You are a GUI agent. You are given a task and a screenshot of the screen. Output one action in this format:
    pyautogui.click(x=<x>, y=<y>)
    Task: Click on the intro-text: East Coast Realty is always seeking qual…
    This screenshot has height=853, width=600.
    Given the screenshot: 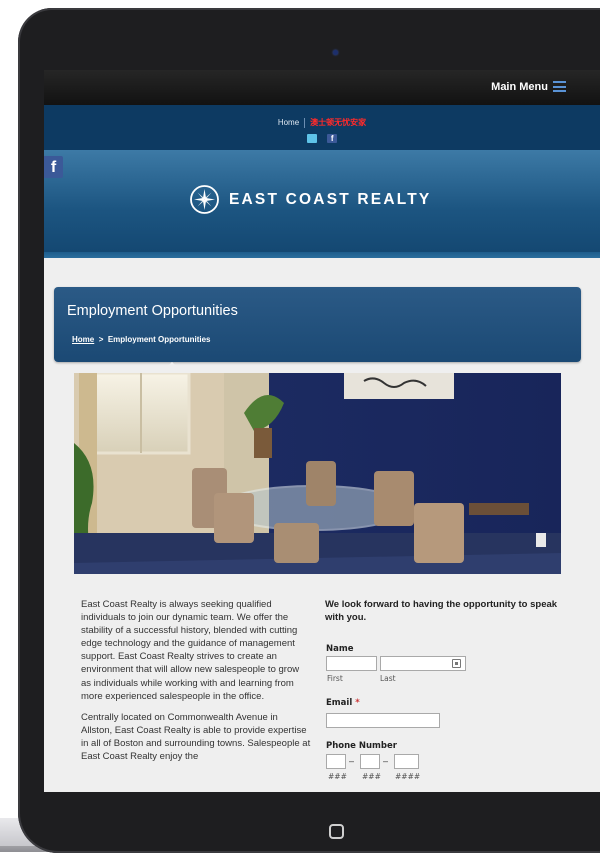 What is the action you would take?
    pyautogui.click(x=196, y=684)
    